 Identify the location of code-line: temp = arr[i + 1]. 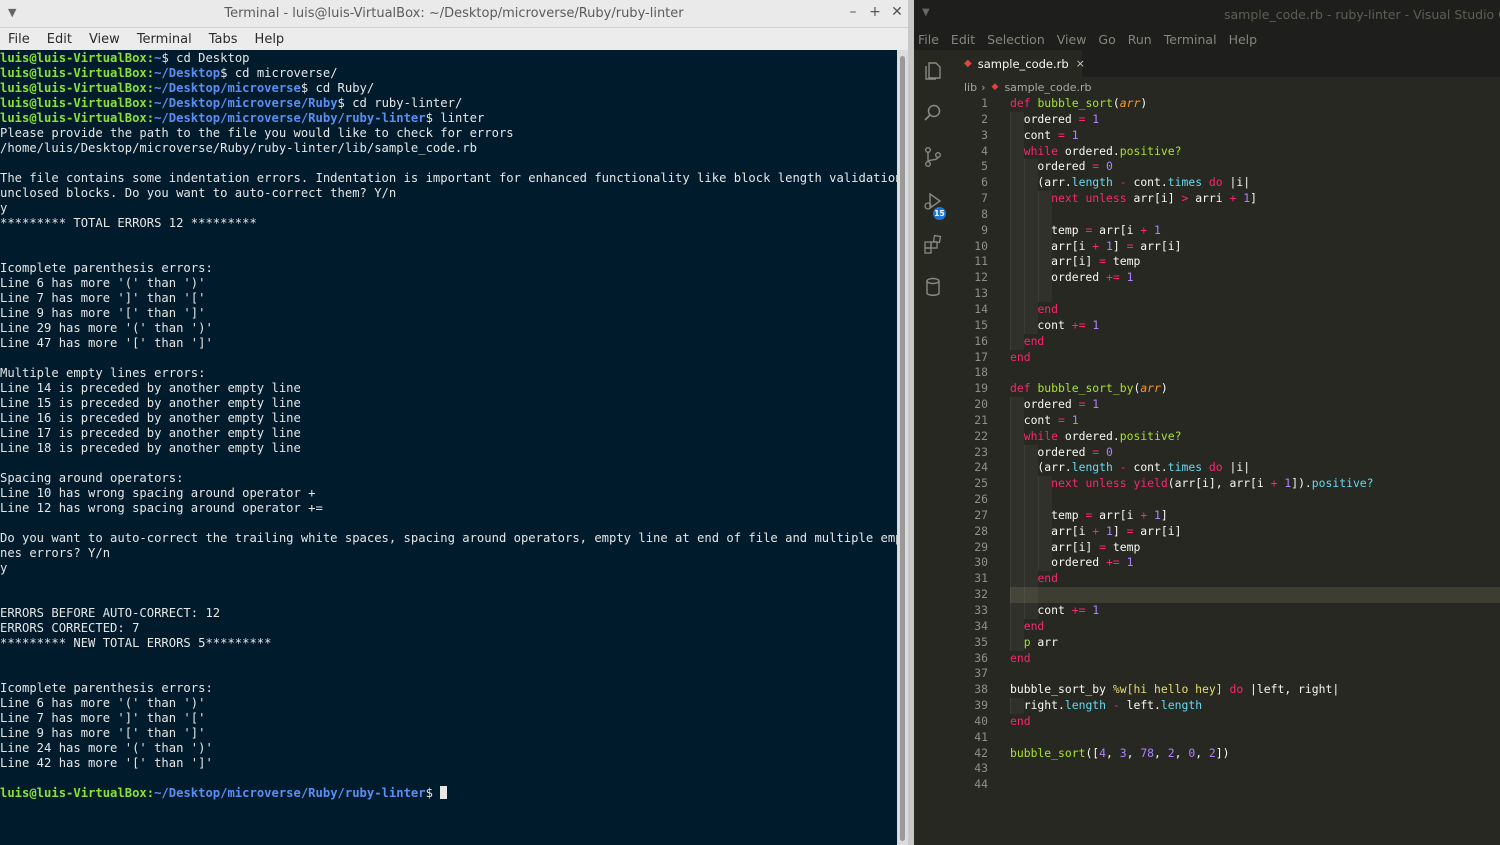
(1255, 515).